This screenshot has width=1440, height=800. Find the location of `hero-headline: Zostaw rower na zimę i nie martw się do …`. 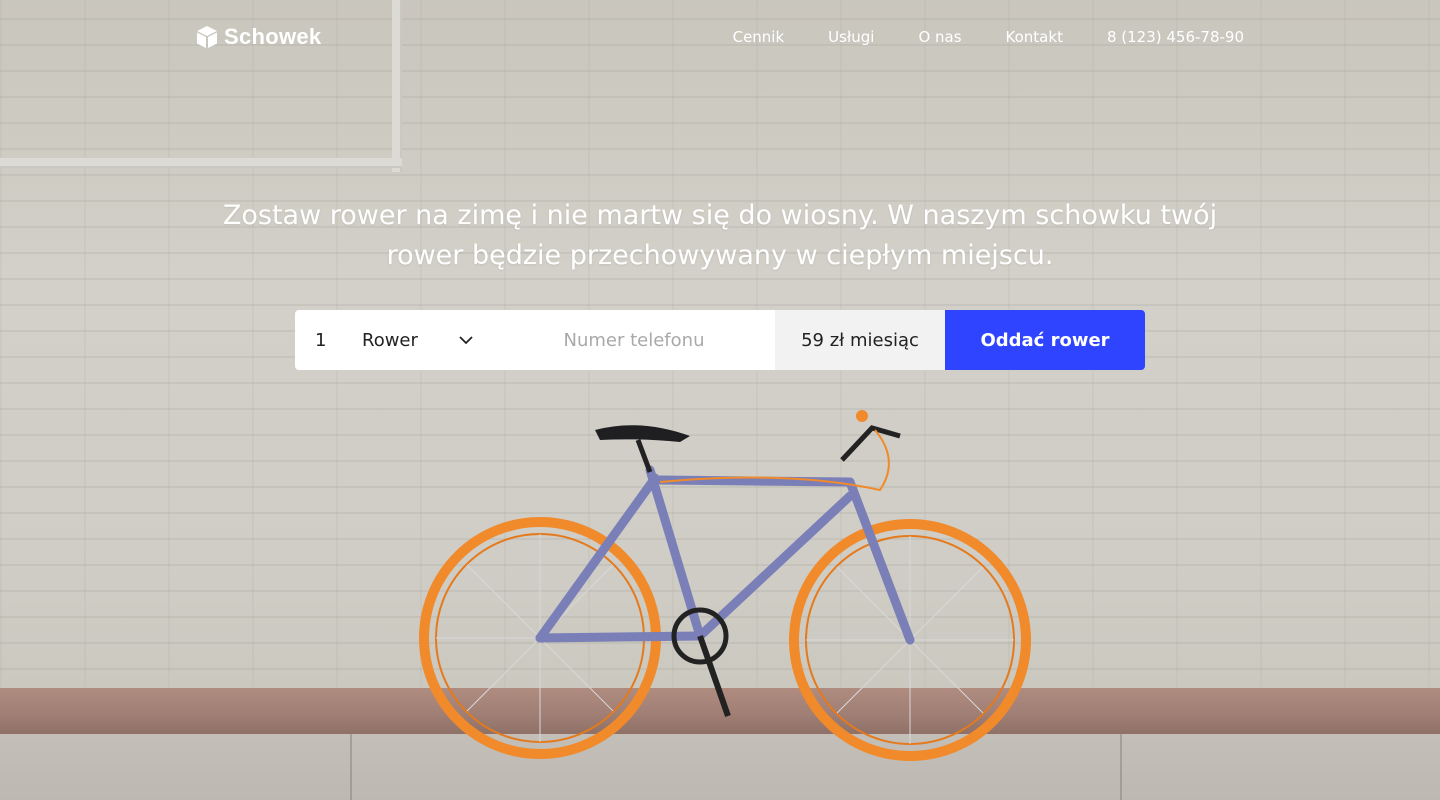

hero-headline: Zostaw rower na zimę i nie martw się do … is located at coordinates (720, 235).